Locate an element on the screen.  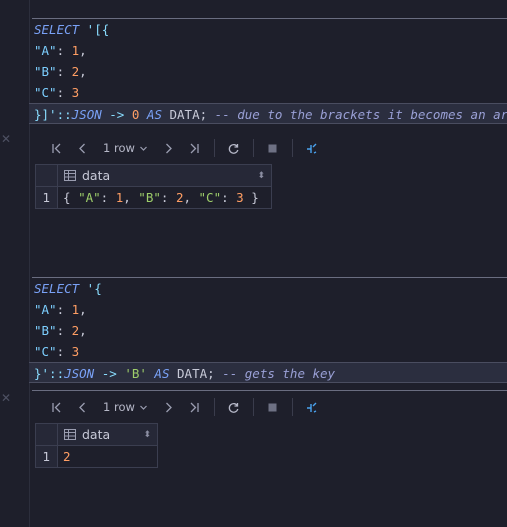
data-cell: { "A": 1, "B": 2, "C": 3 } is located at coordinates (164, 197).